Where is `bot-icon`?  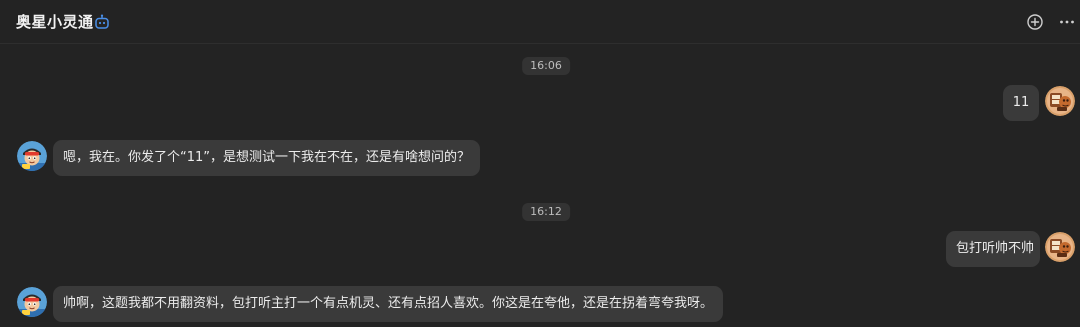 bot-icon is located at coordinates (102, 22).